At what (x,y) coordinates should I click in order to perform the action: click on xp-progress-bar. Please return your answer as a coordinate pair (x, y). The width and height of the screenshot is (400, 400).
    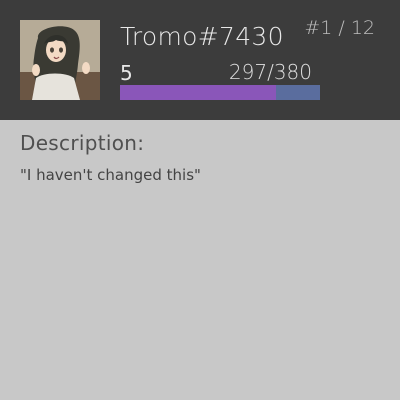
    Looking at the image, I should click on (220, 92).